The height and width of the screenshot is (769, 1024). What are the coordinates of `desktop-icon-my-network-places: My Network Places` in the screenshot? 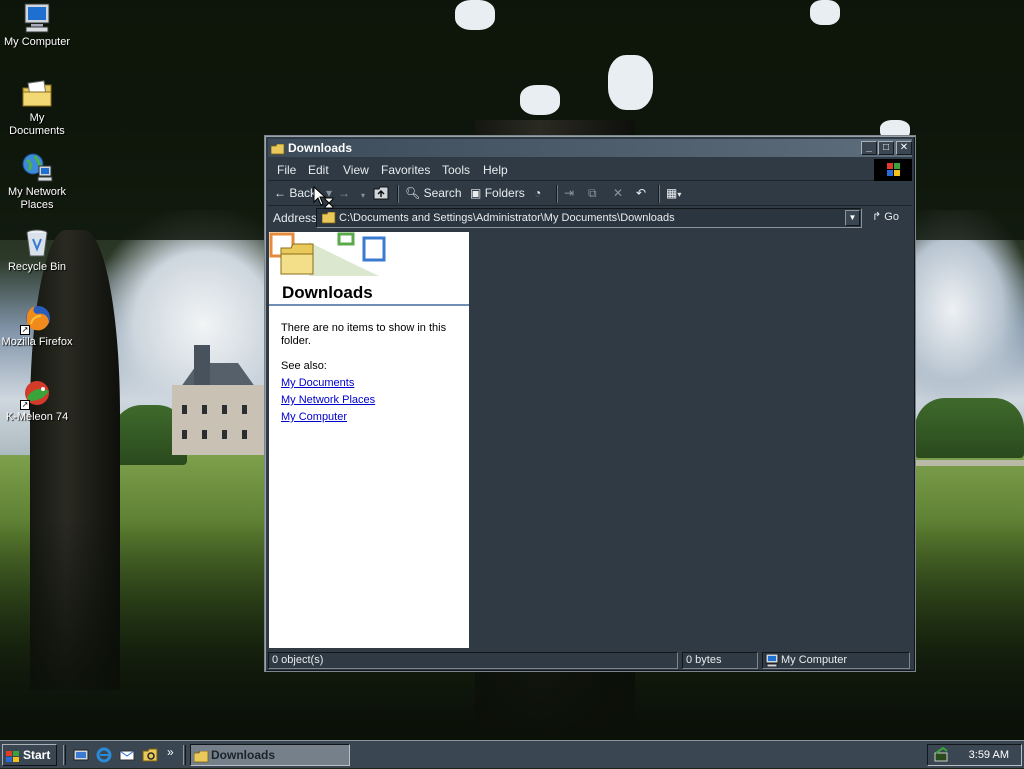 It's located at (37, 182).